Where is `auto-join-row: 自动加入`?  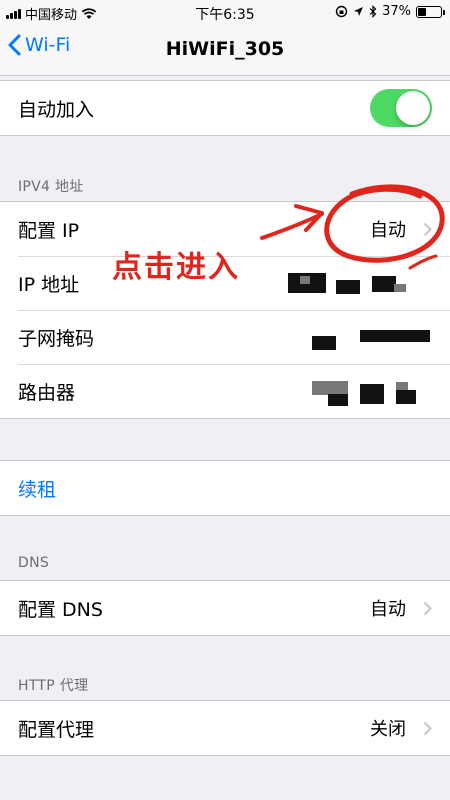 auto-join-row: 自动加入 is located at coordinates (225, 108).